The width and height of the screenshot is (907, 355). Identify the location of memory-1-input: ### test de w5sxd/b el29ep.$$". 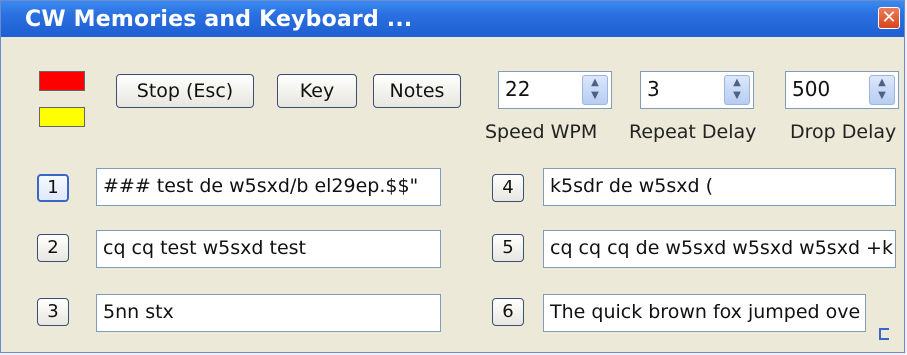
(268, 187).